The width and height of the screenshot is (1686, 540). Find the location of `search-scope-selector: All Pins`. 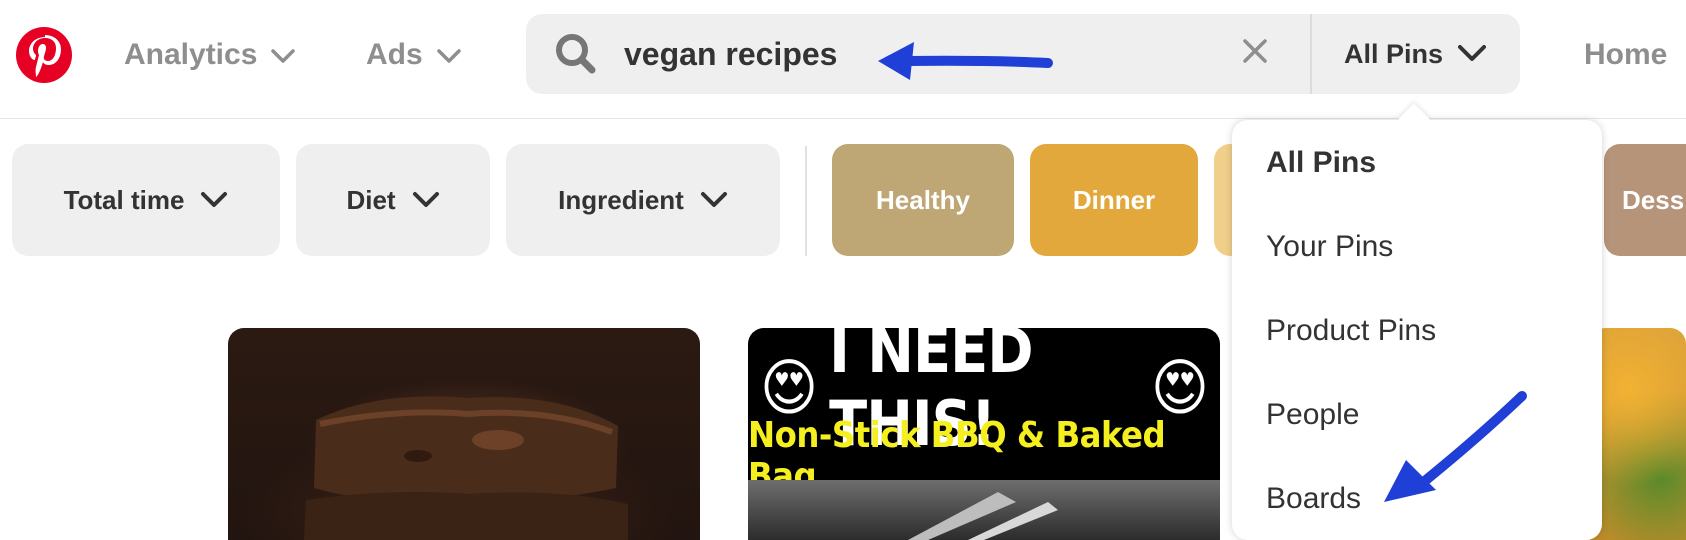

search-scope-selector: All Pins is located at coordinates (1415, 54).